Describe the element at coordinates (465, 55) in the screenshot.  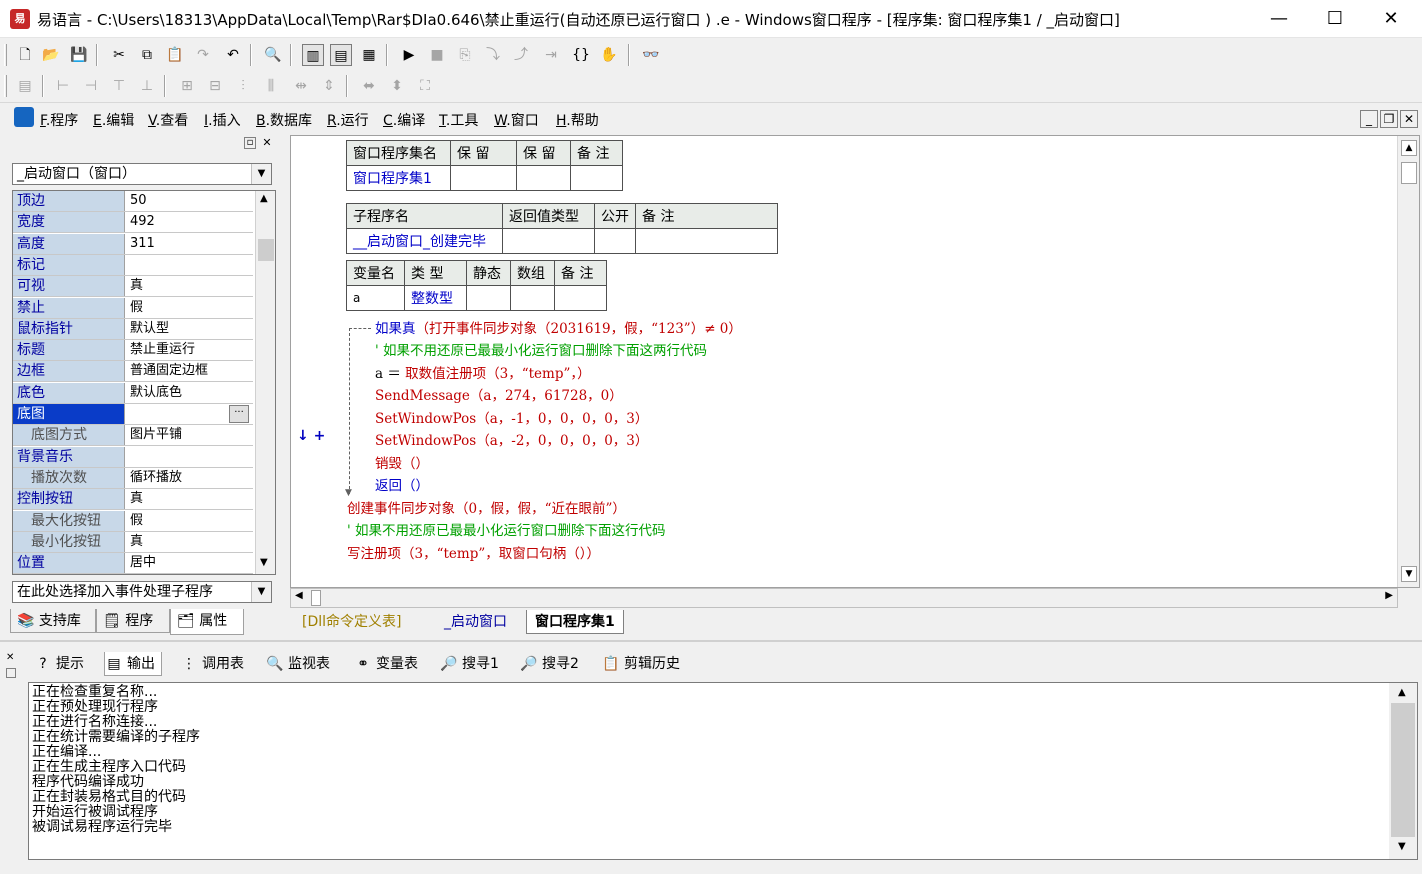
I see `step-icon-1: ⎘` at that location.